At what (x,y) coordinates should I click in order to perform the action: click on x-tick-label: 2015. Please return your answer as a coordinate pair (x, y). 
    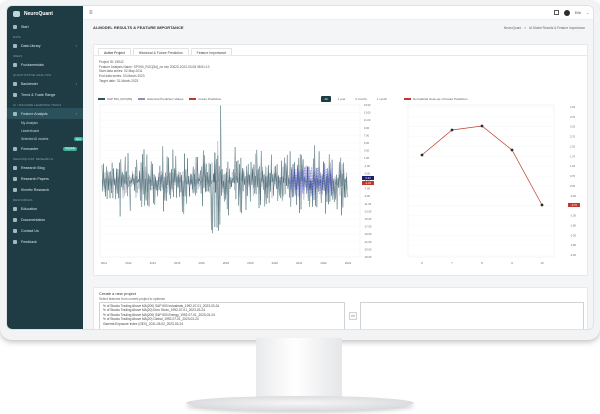
    Looking at the image, I should click on (177, 263).